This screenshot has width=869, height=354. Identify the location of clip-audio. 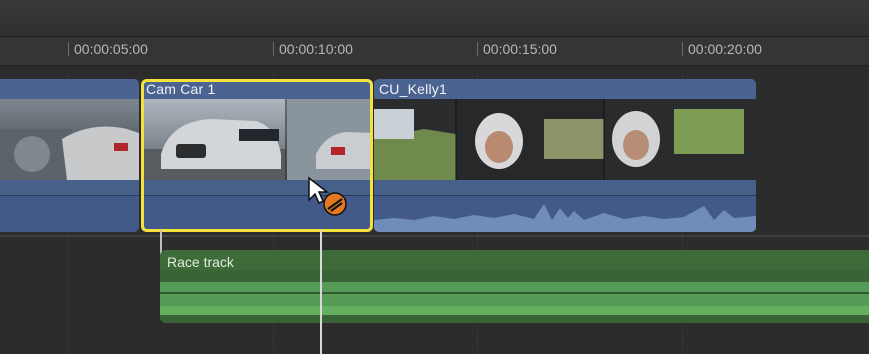
(69, 213).